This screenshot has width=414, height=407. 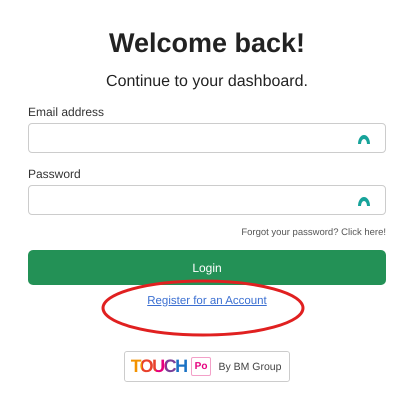 I want to click on field-label: Email address, so click(x=66, y=112).